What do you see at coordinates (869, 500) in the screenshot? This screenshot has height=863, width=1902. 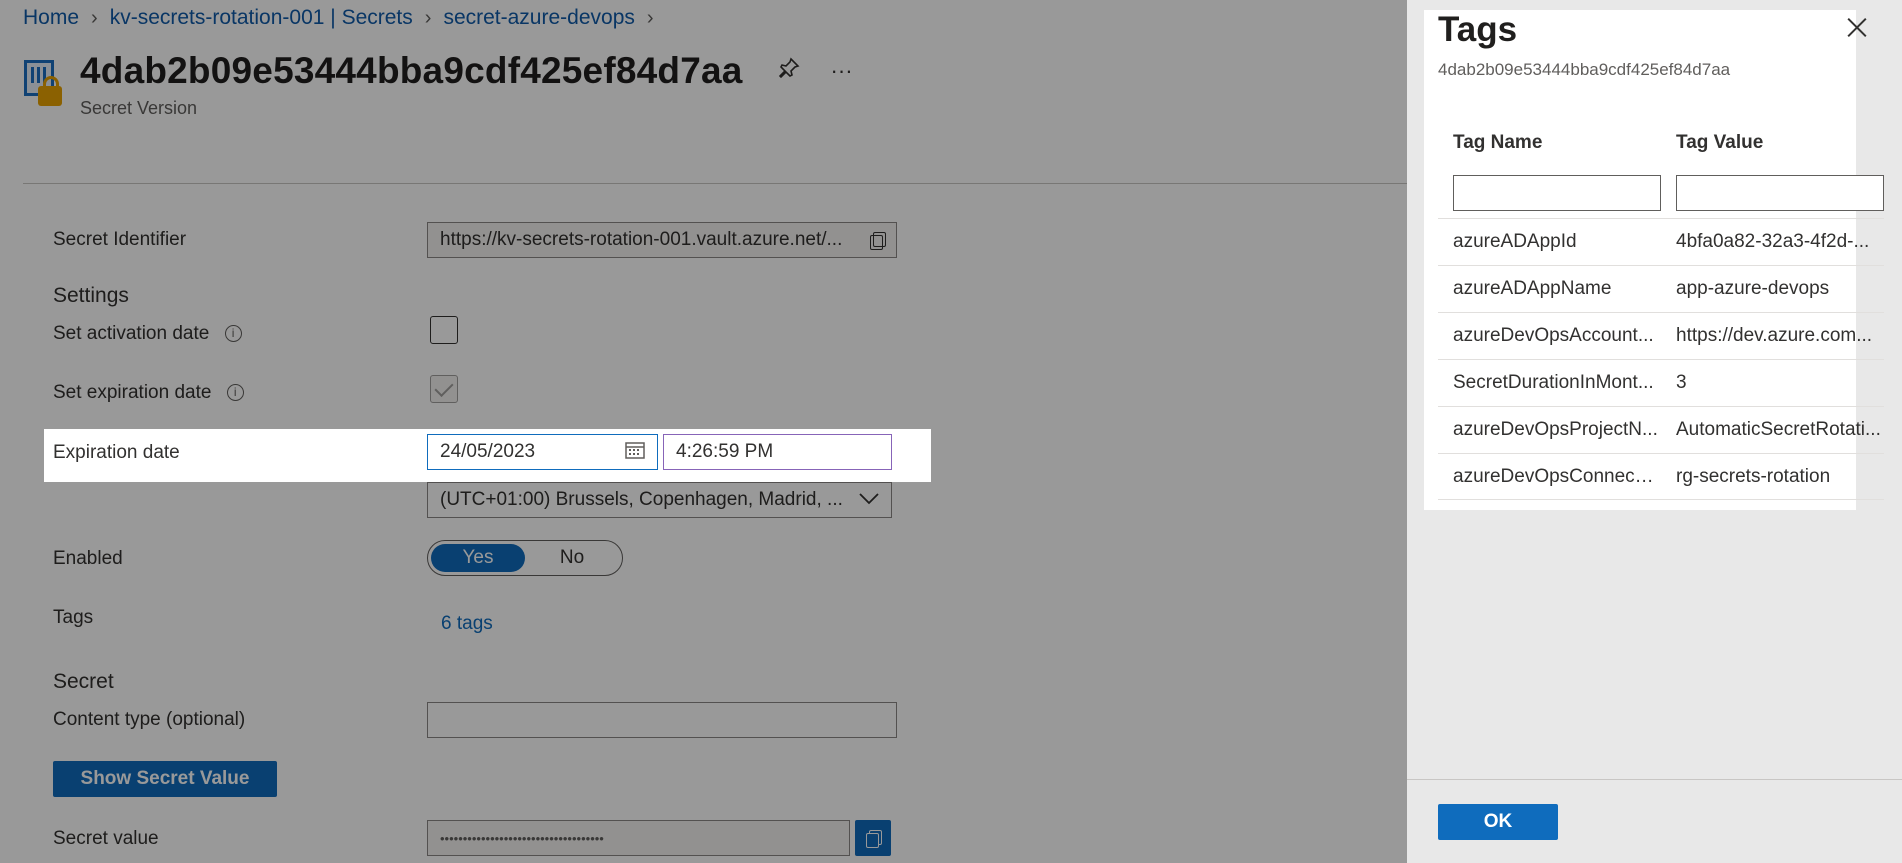 I see `chevron-down-icon` at bounding box center [869, 500].